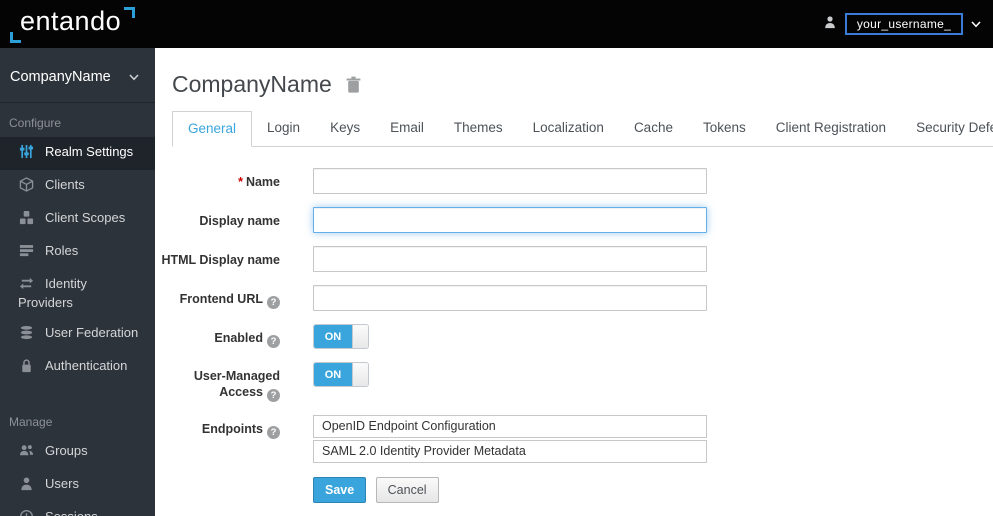 The height and width of the screenshot is (516, 993). What do you see at coordinates (345, 129) in the screenshot?
I see `tab-keys: Keys` at bounding box center [345, 129].